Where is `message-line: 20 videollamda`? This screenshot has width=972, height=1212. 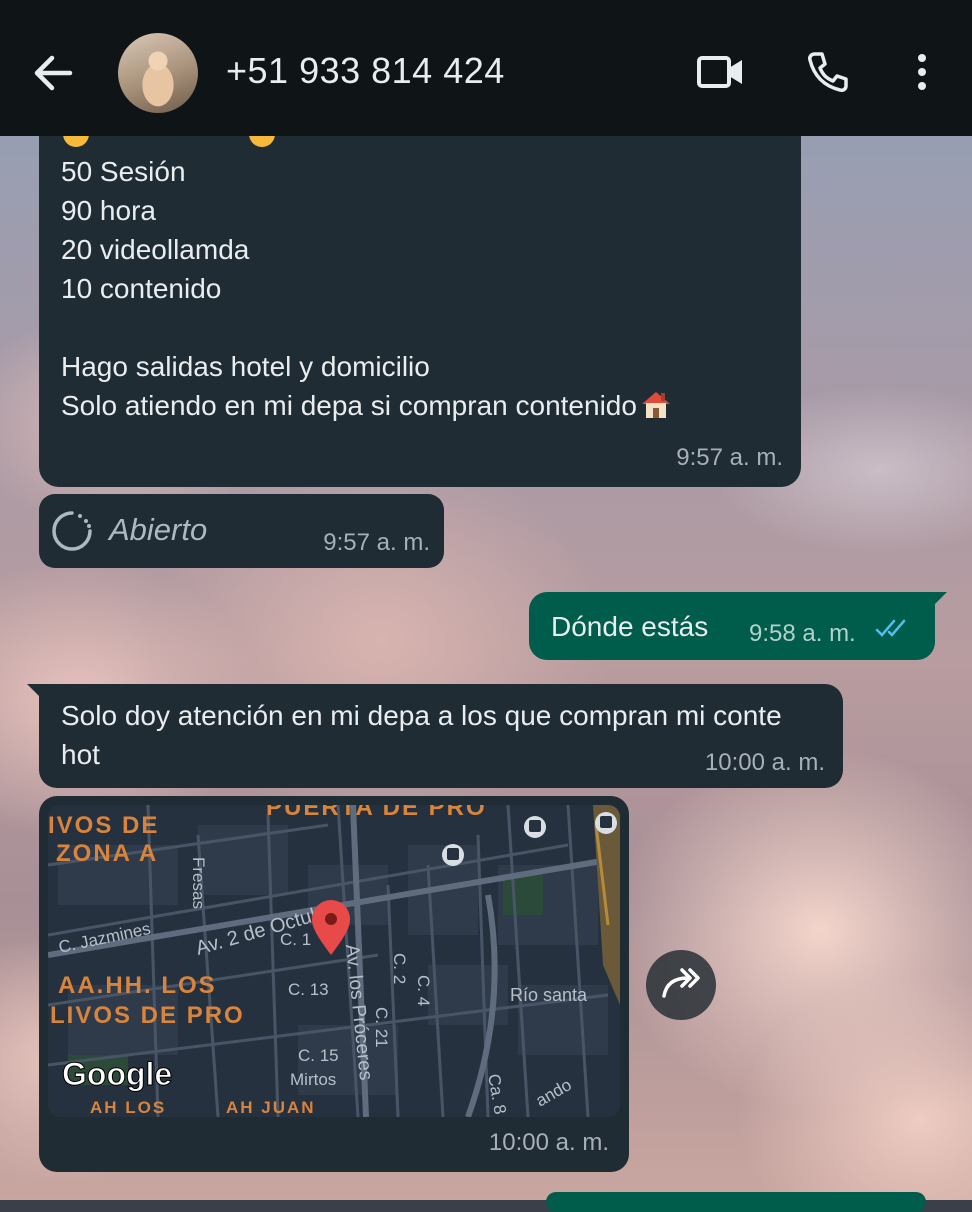 message-line: 20 videollamda is located at coordinates (155, 249).